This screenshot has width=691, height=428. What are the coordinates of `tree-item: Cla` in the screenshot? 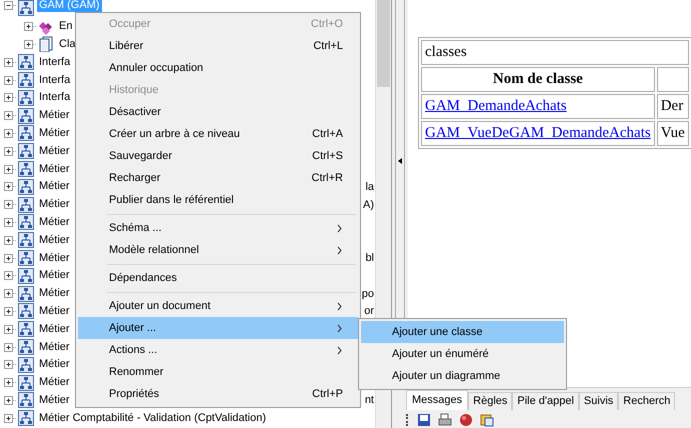 It's located at (67, 44).